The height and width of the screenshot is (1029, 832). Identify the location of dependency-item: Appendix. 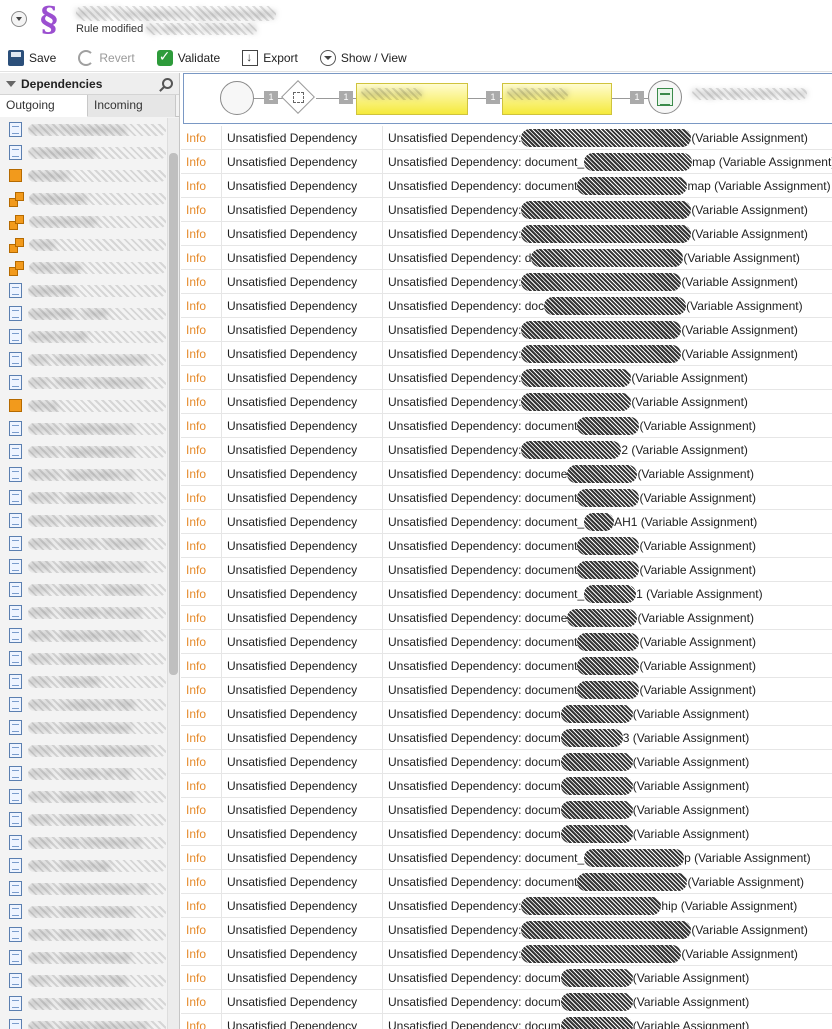
(83, 290).